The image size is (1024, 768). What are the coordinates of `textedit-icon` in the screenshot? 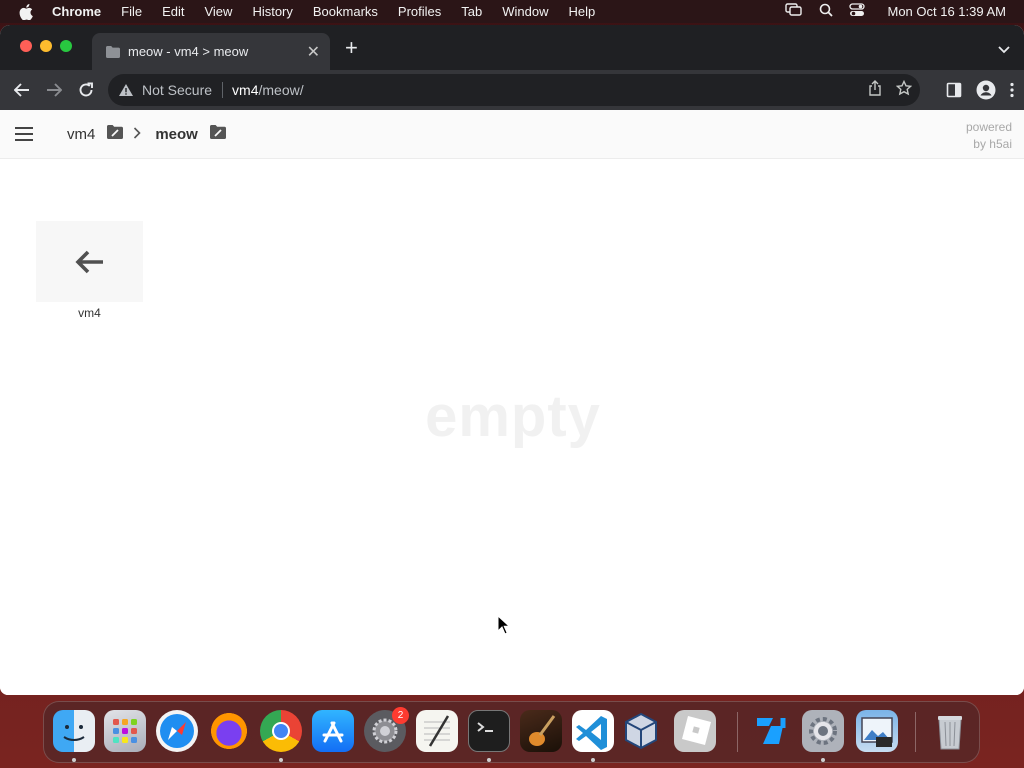 It's located at (437, 731).